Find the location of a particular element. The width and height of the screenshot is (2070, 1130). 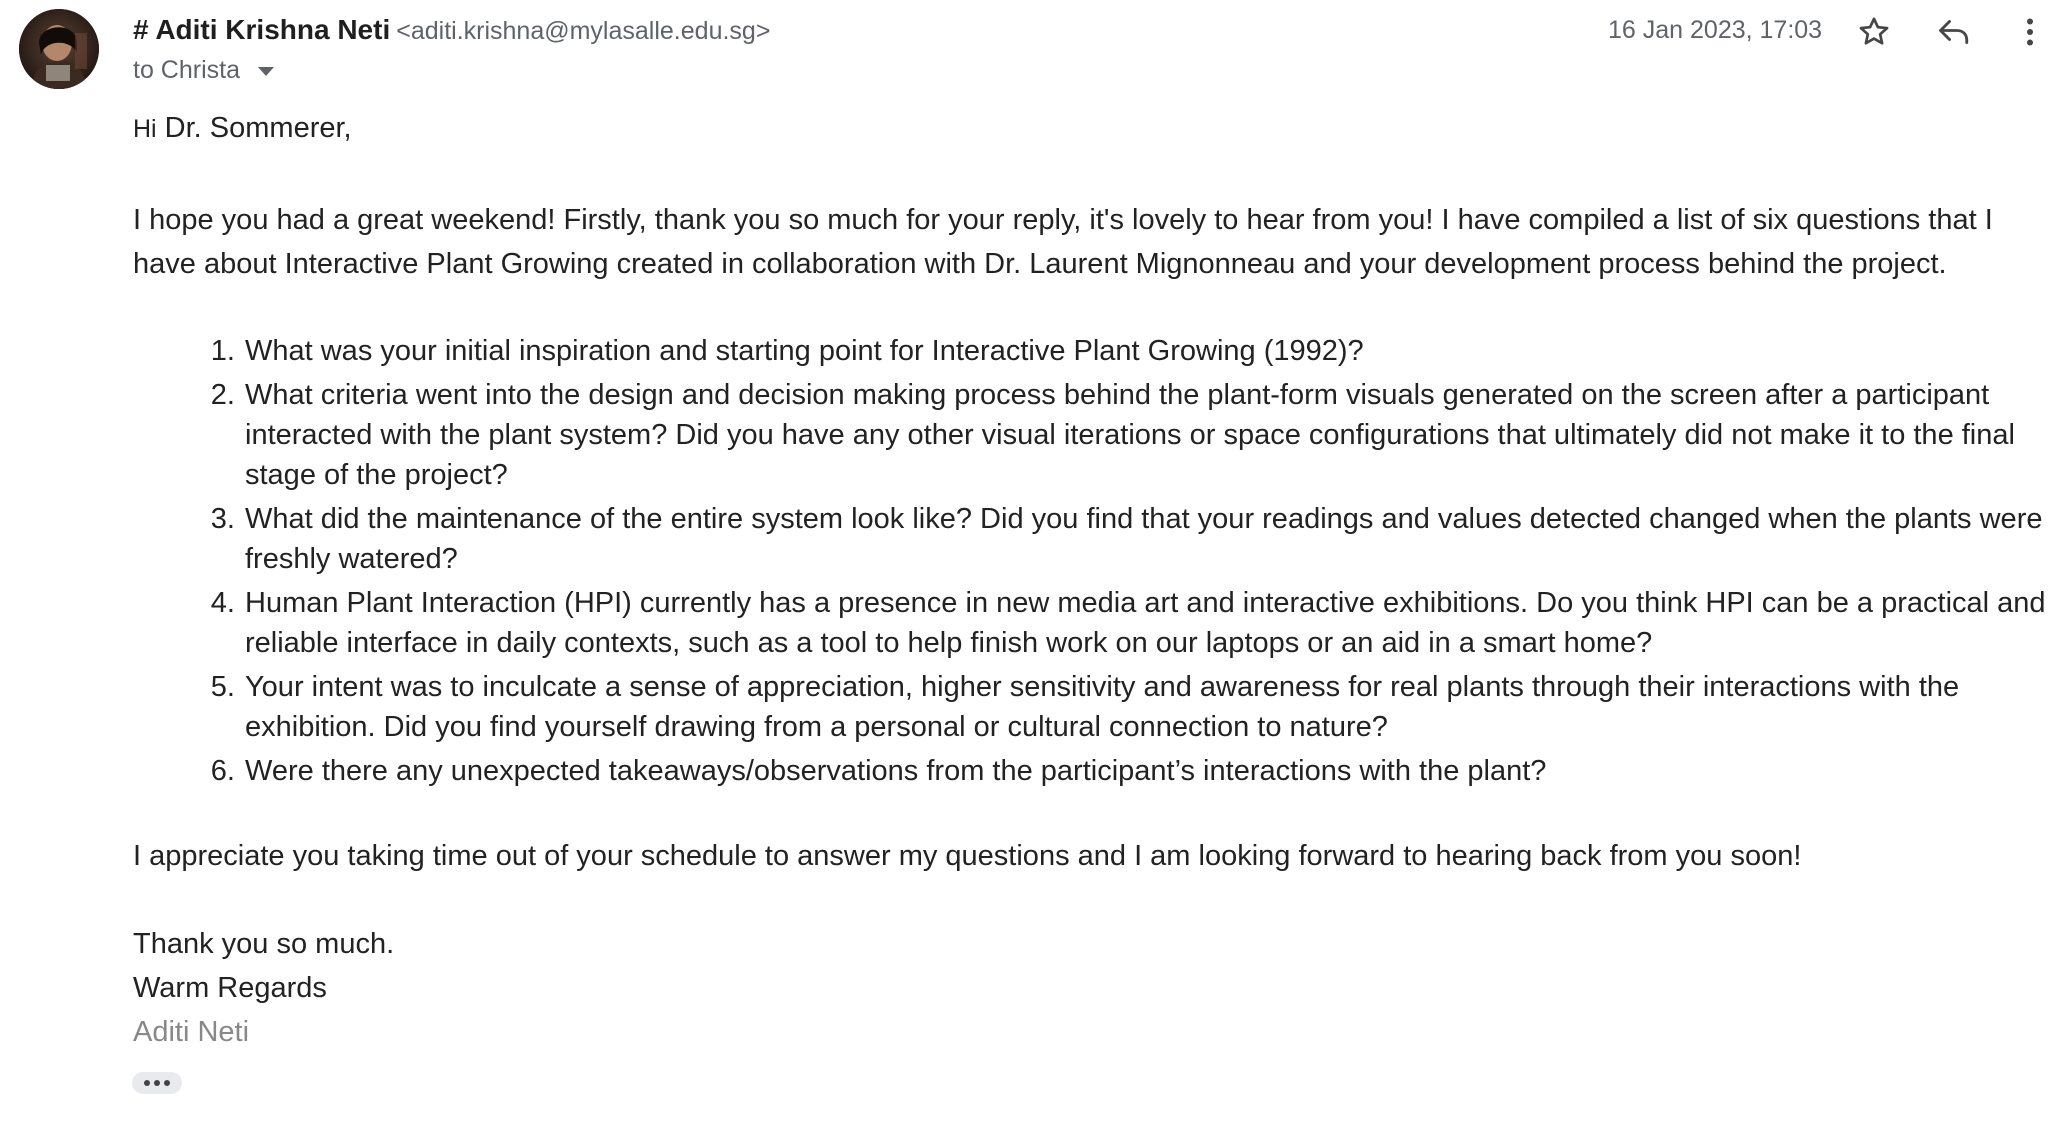

sender-avatar is located at coordinates (59, 49).